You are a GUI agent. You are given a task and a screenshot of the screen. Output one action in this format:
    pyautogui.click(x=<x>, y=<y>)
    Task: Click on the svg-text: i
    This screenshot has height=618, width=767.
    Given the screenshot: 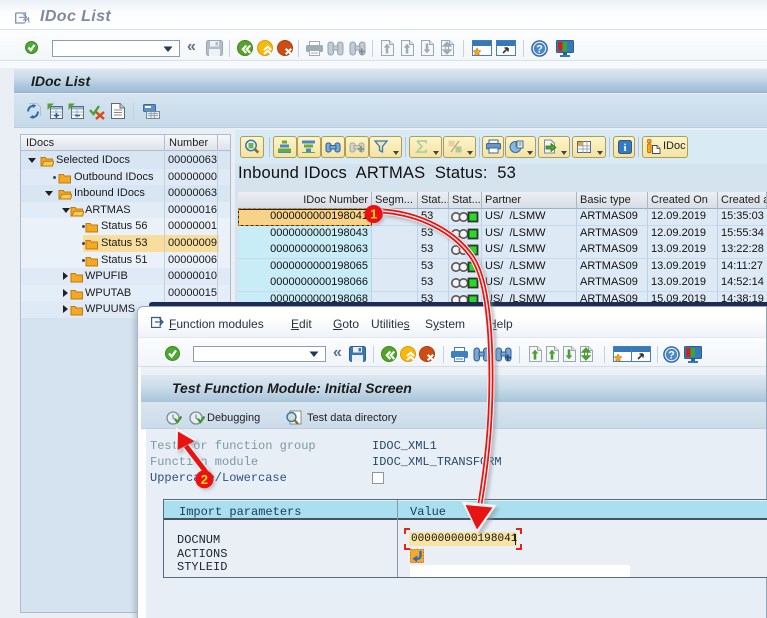 What is the action you would take?
    pyautogui.click(x=624, y=148)
    